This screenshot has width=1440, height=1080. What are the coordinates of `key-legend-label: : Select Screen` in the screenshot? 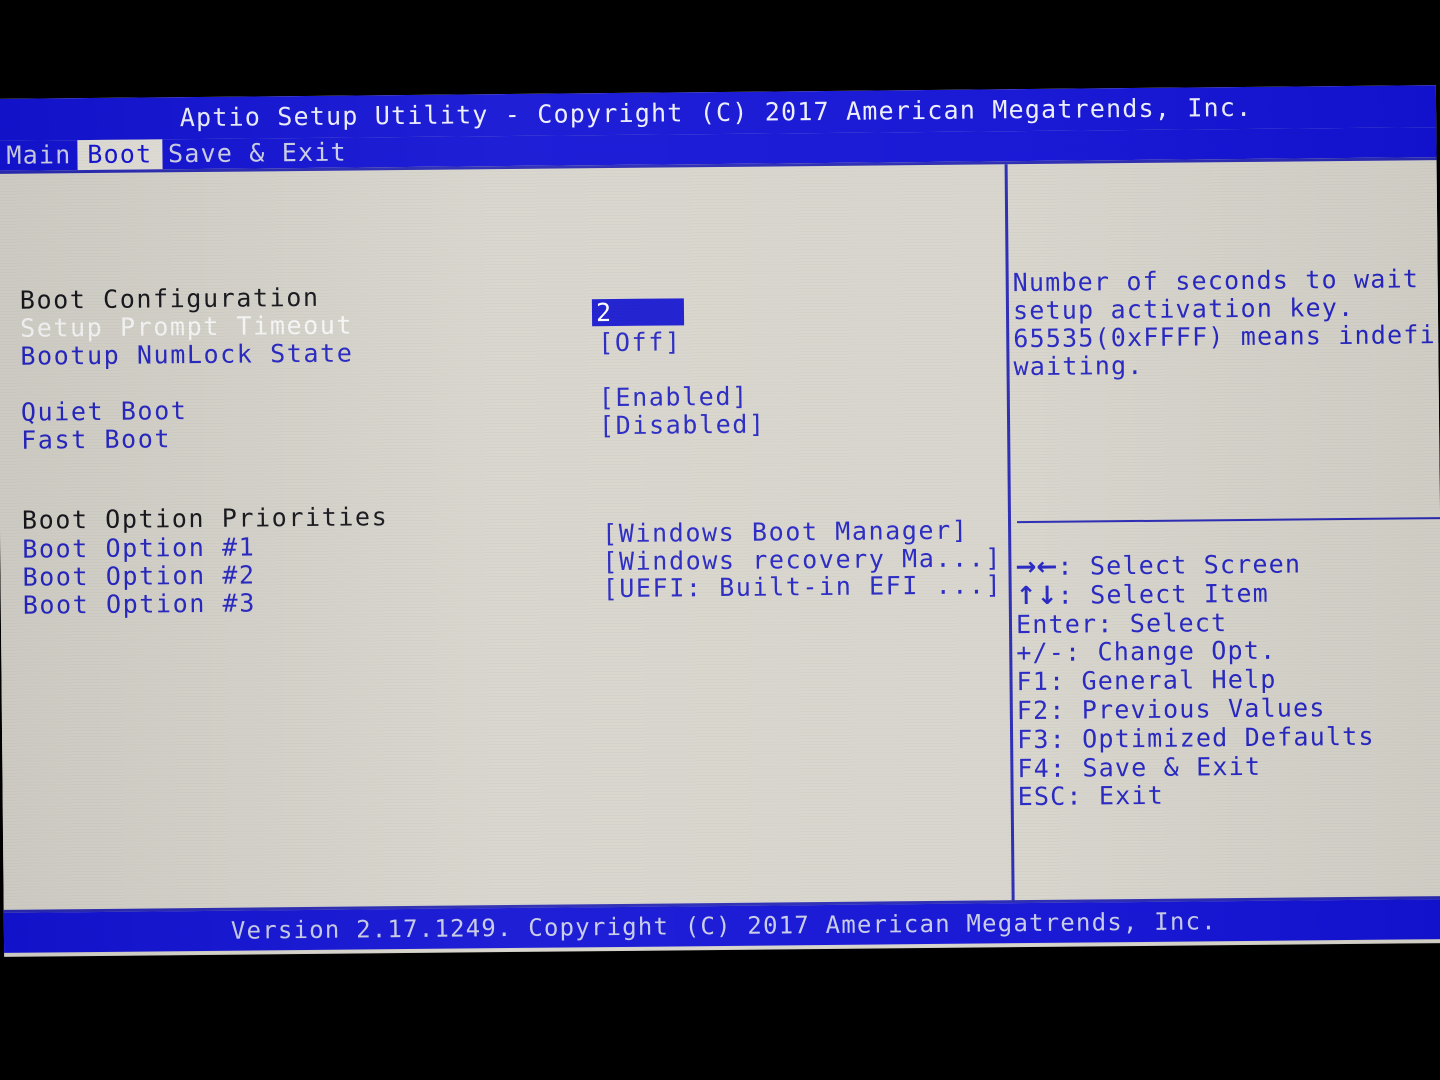 It's located at (1179, 565).